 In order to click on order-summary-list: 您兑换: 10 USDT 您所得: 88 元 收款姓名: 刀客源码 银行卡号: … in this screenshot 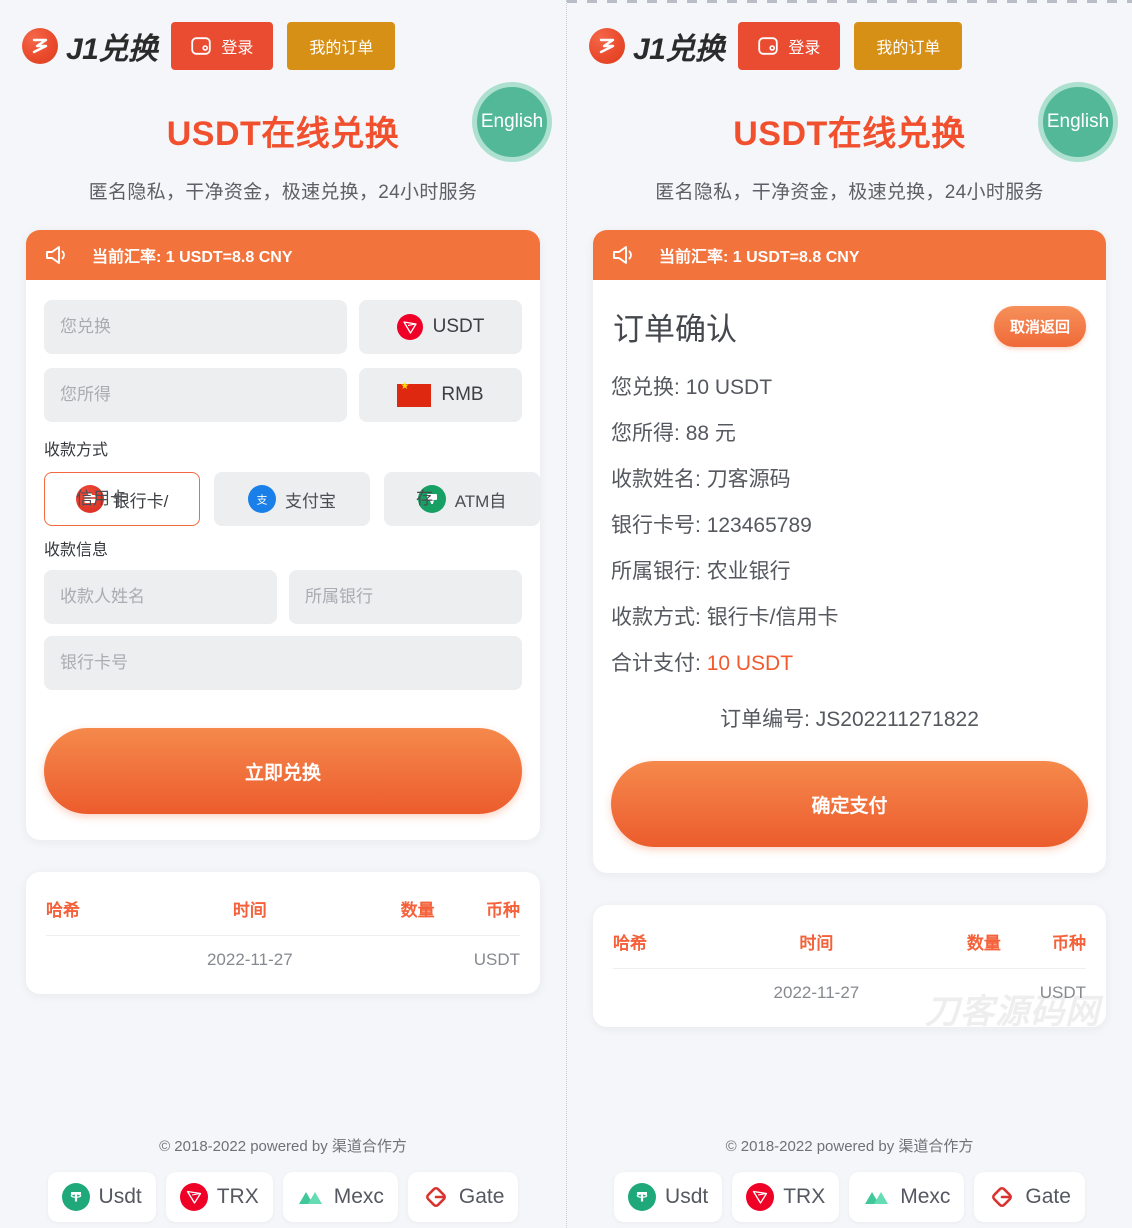, I will do `click(849, 524)`.